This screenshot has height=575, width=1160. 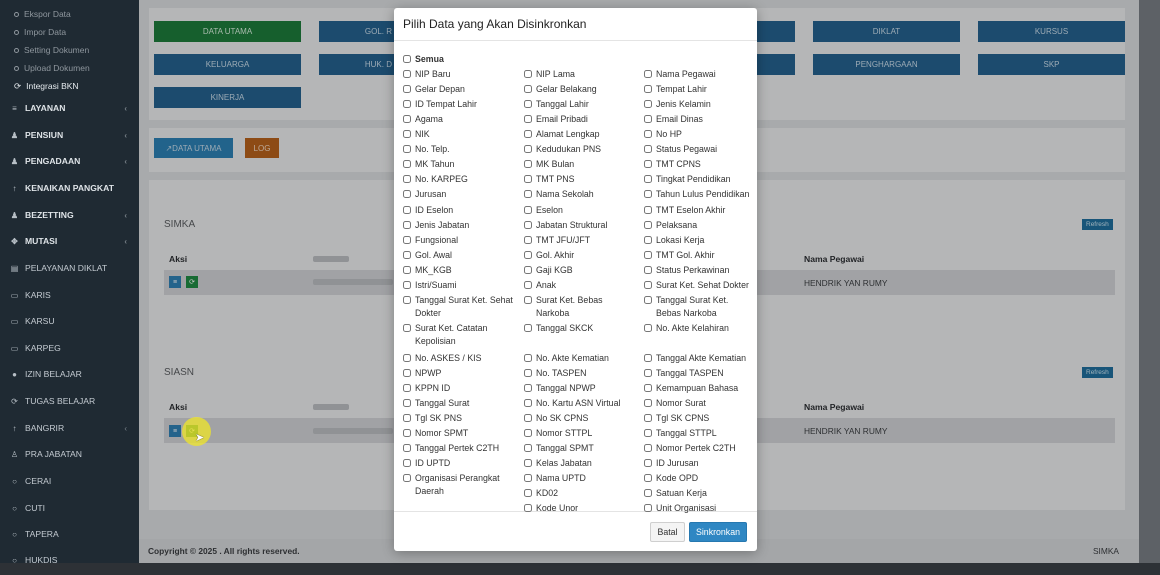 What do you see at coordinates (458, 210) in the screenshot?
I see `sync-option-checkbox: ID Eselon` at bounding box center [458, 210].